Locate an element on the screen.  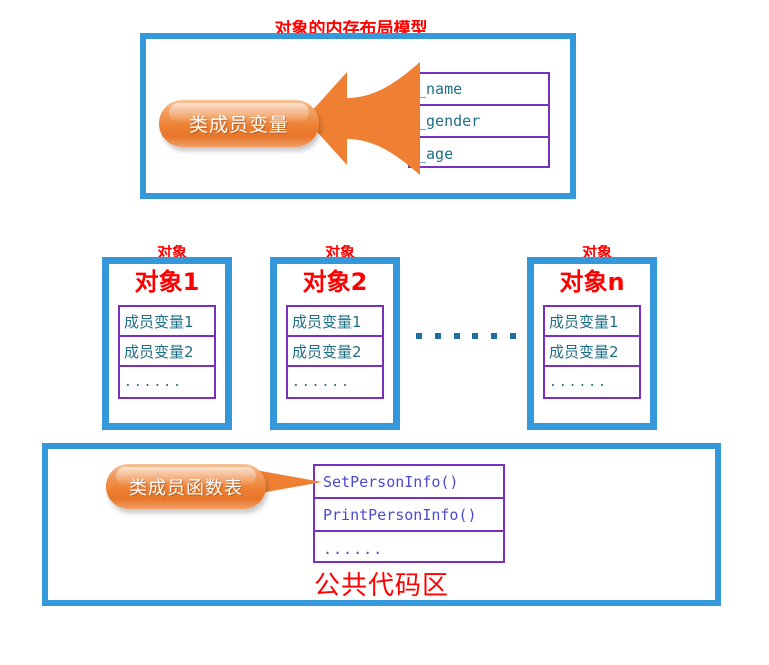
public-code-area-label: 公共代码区 is located at coordinates (381, 586).